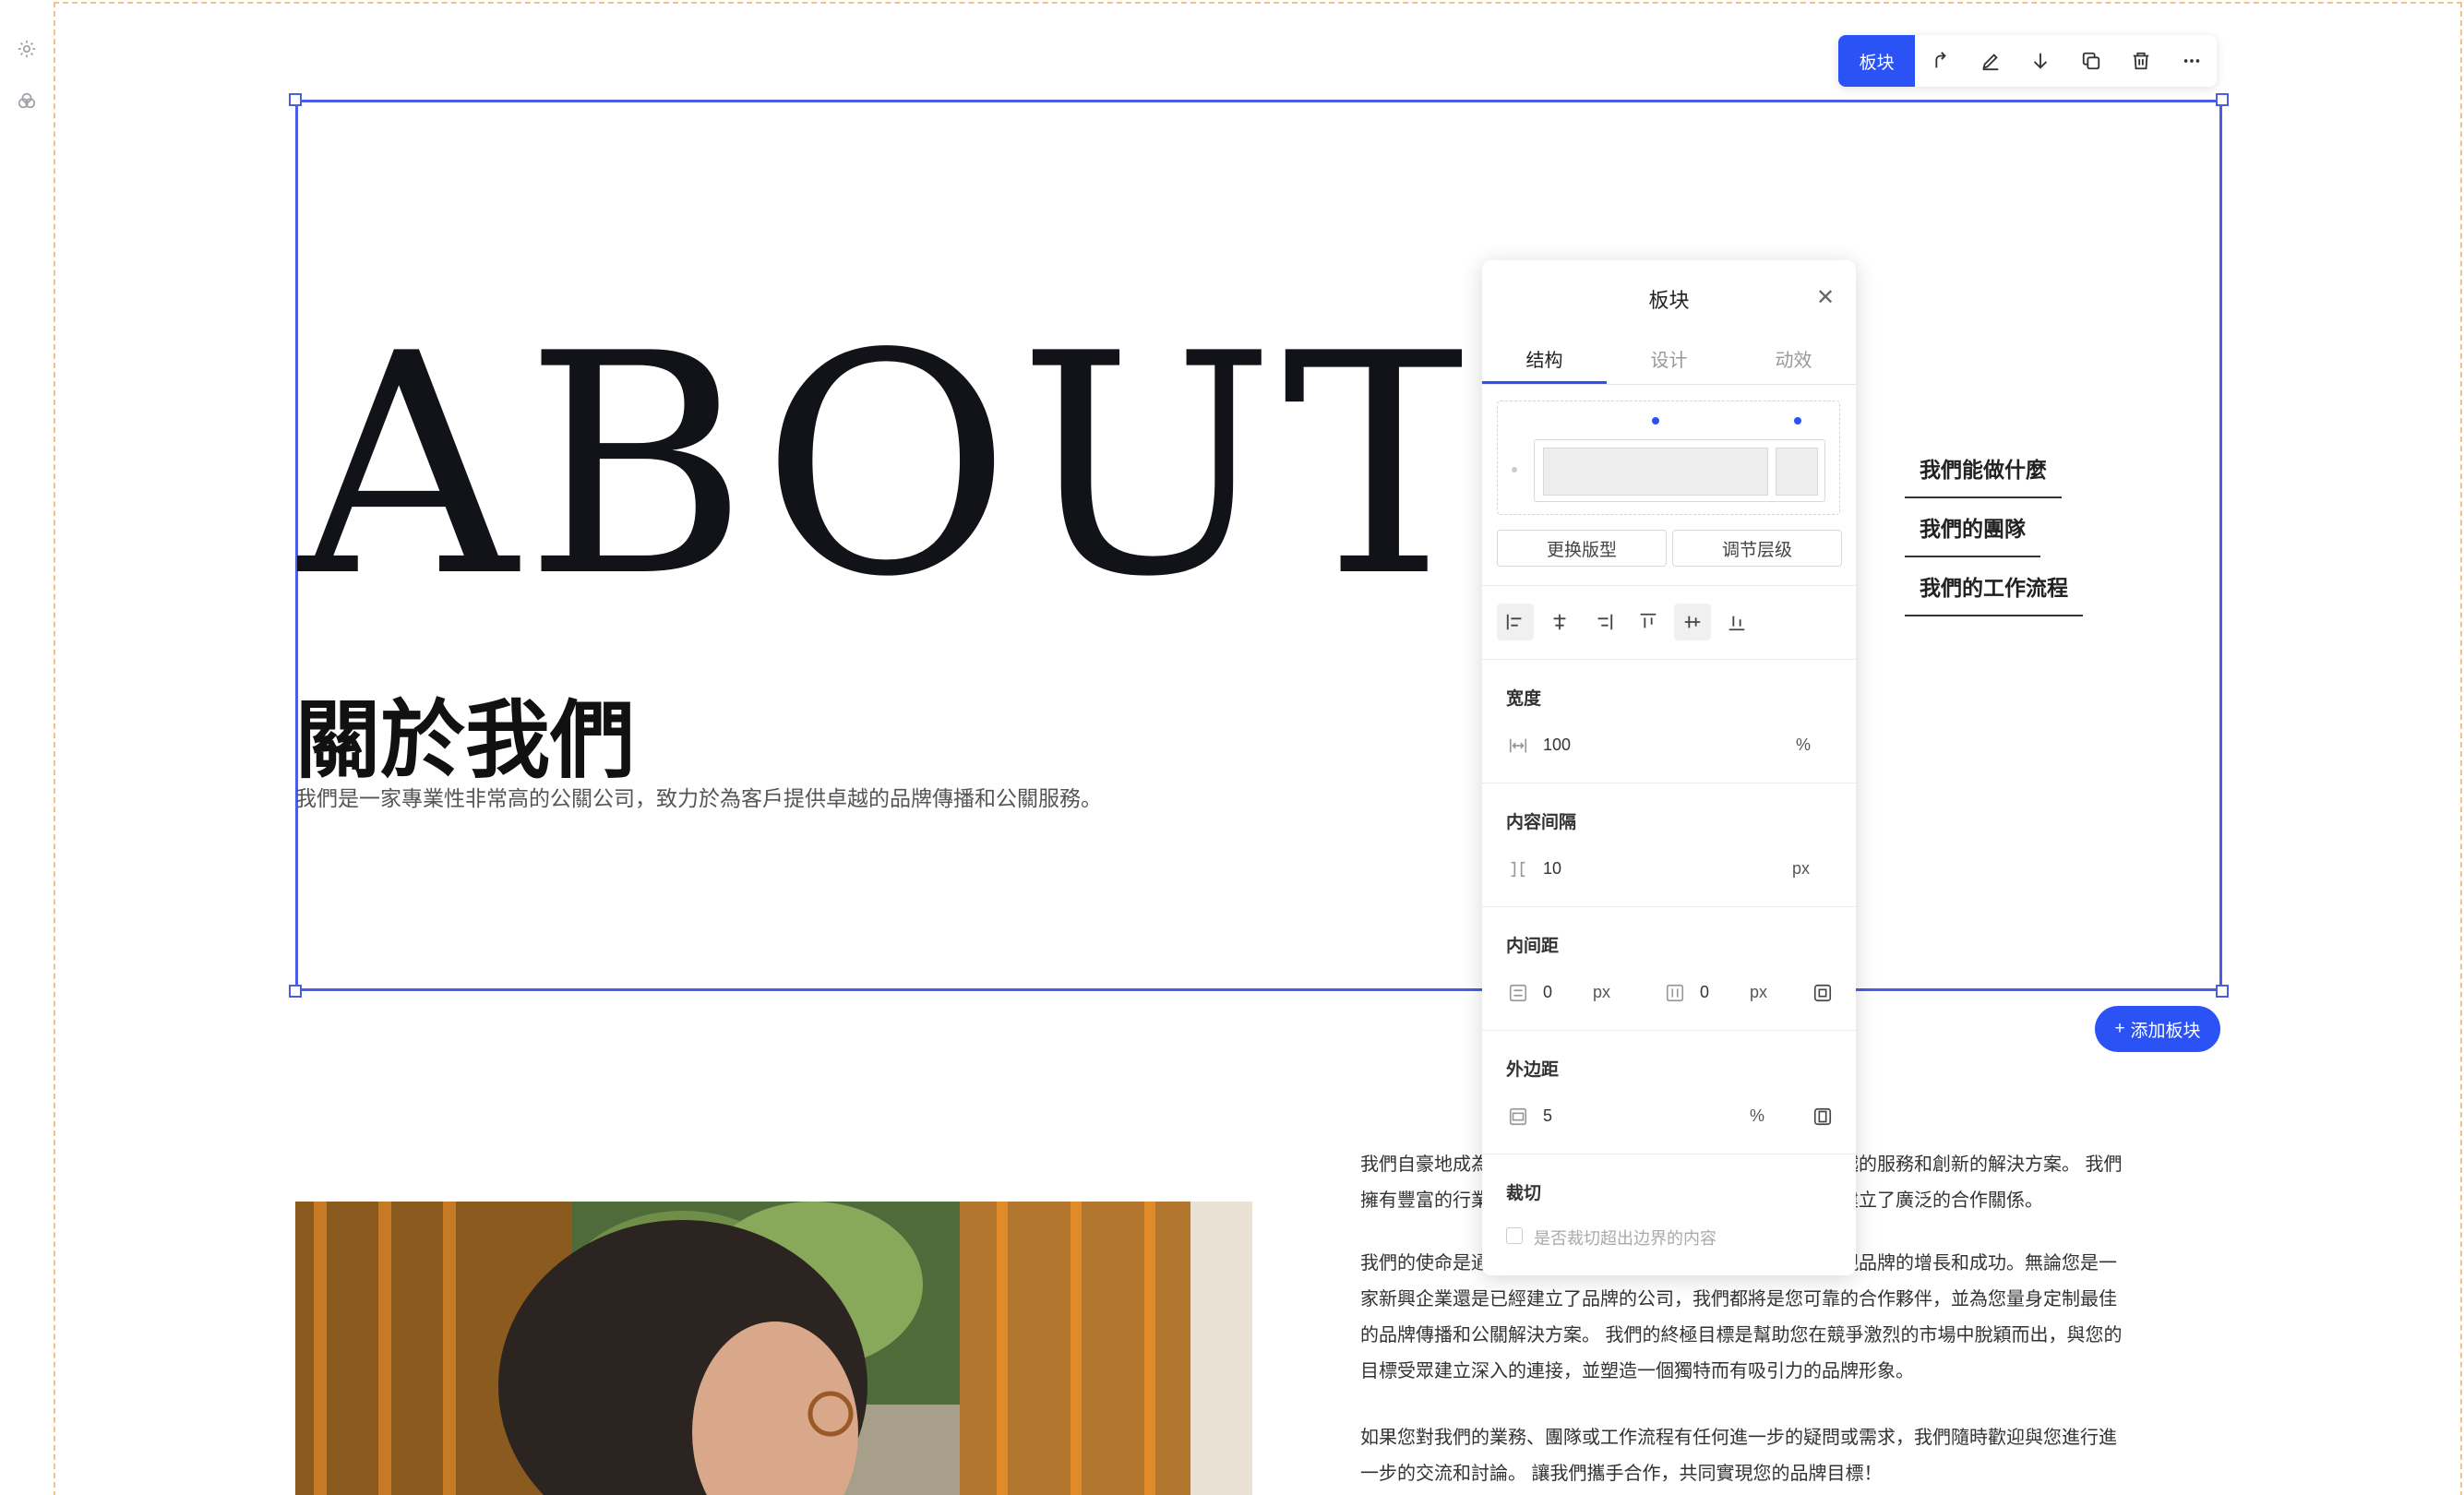 Image resolution: width=2464 pixels, height=1495 pixels. I want to click on align-bottom-button, so click(1736, 622).